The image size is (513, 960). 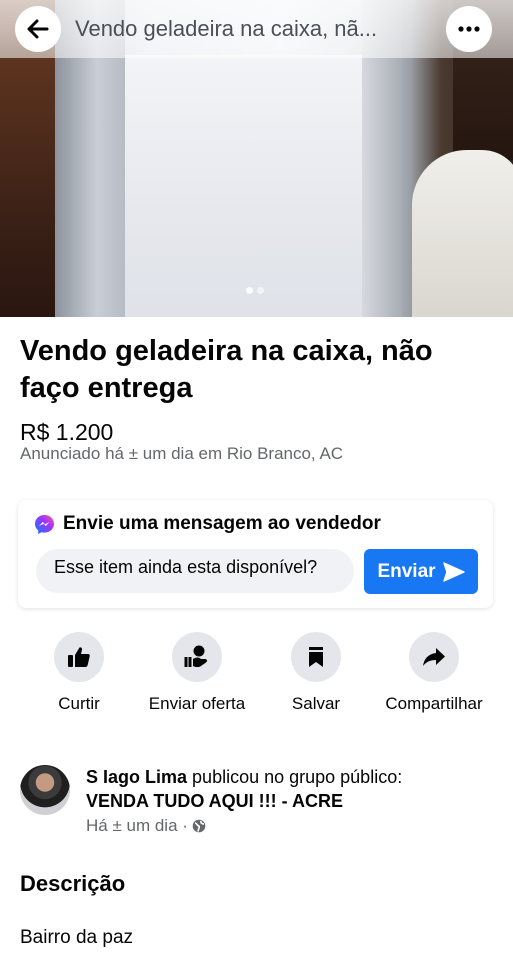 What do you see at coordinates (67, 432) in the screenshot?
I see `listing-price: R$ 1.200` at bounding box center [67, 432].